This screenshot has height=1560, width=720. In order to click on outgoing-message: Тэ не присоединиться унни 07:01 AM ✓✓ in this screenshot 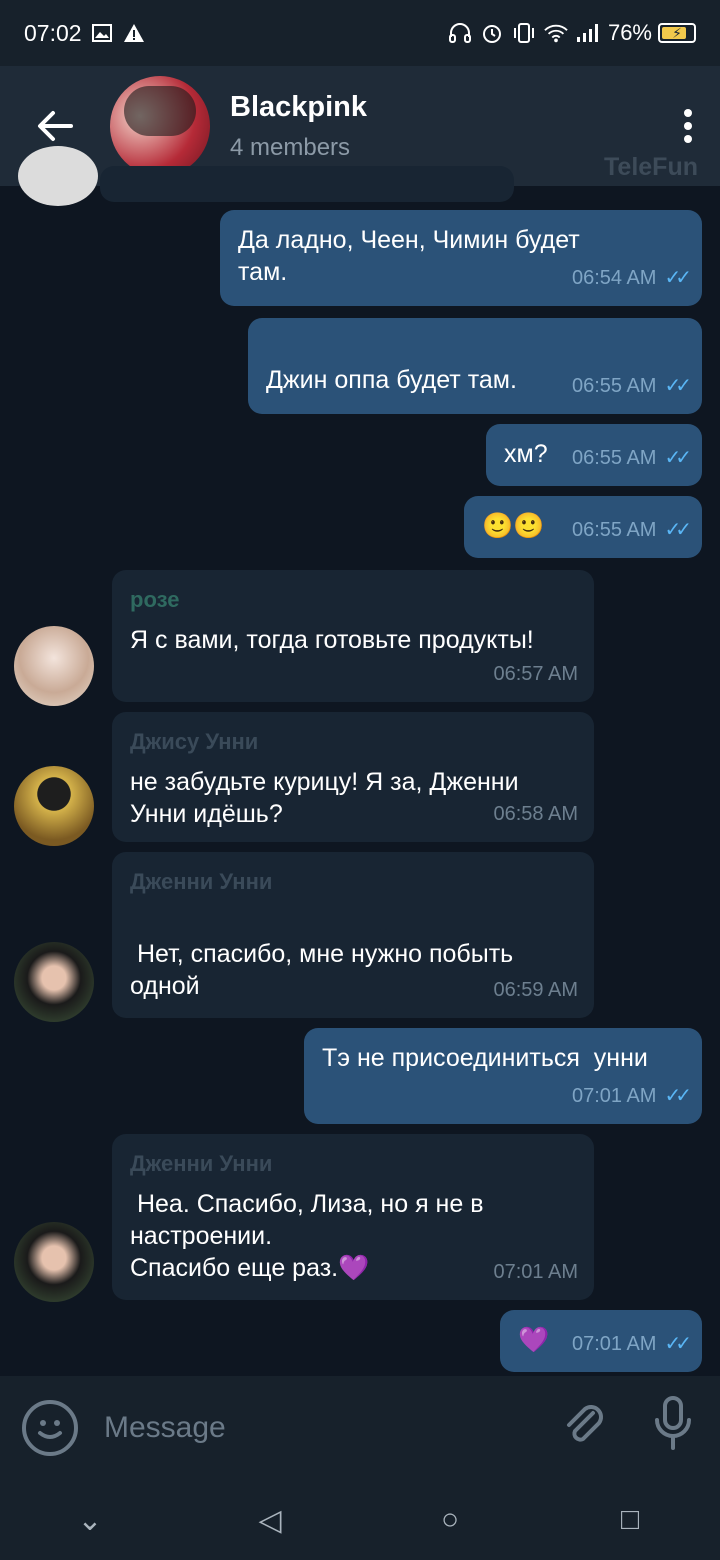, I will do `click(503, 1076)`.